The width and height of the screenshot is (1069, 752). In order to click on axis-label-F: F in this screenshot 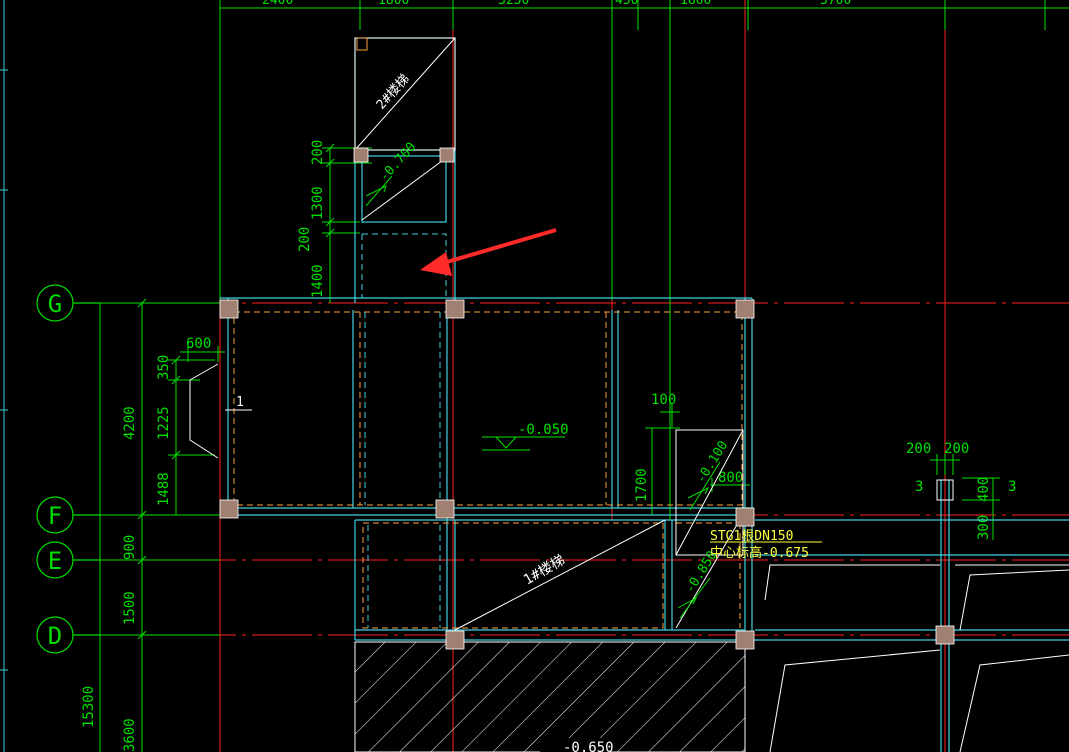, I will do `click(55, 516)`.